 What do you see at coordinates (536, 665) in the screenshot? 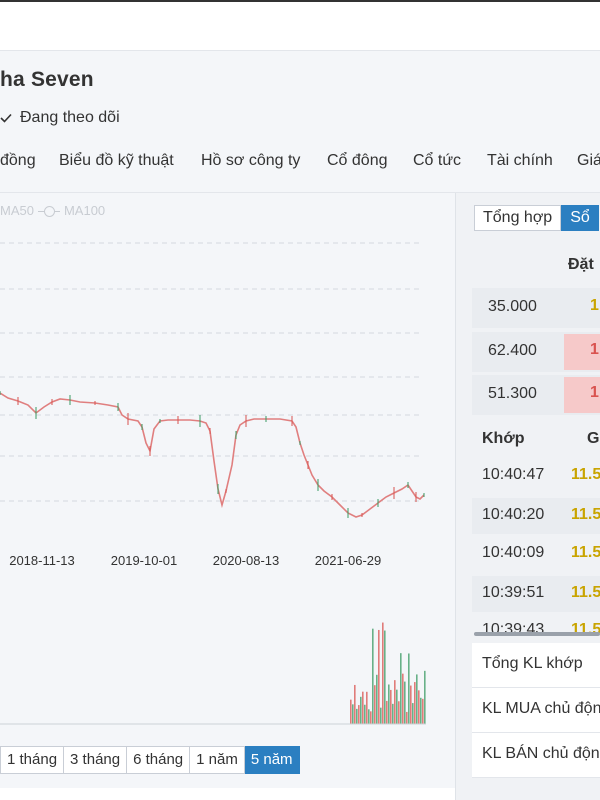
I see `summary-row: Tổng KL khớp` at bounding box center [536, 665].